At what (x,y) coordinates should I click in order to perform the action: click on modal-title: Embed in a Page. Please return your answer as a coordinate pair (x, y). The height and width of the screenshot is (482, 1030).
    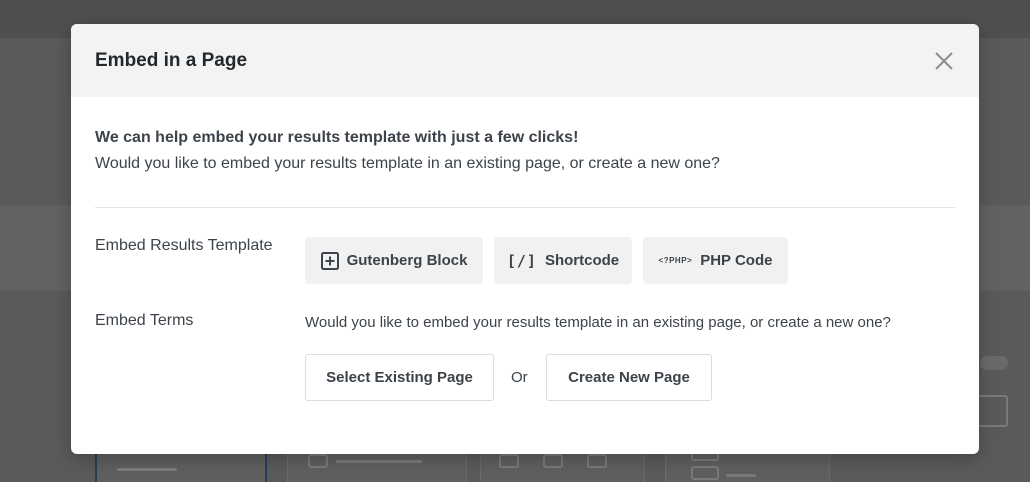
    Looking at the image, I should click on (171, 60).